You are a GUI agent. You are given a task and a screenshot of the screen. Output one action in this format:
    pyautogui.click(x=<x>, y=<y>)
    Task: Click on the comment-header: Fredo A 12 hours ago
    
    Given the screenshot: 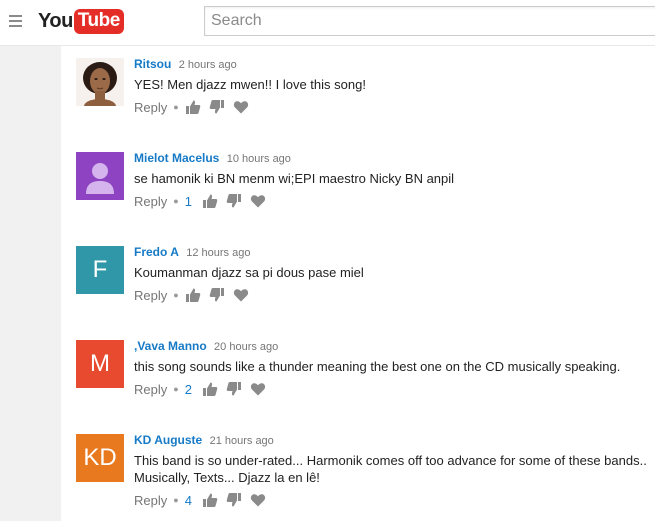 What is the action you would take?
    pyautogui.click(x=394, y=252)
    